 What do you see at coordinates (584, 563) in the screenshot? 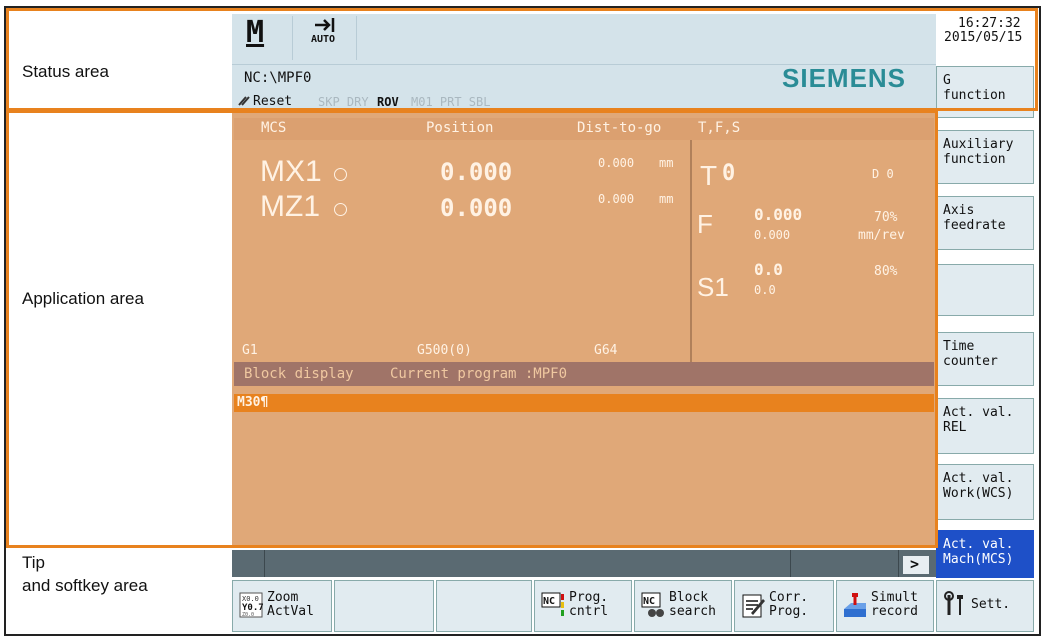
I see `tip-bar` at bounding box center [584, 563].